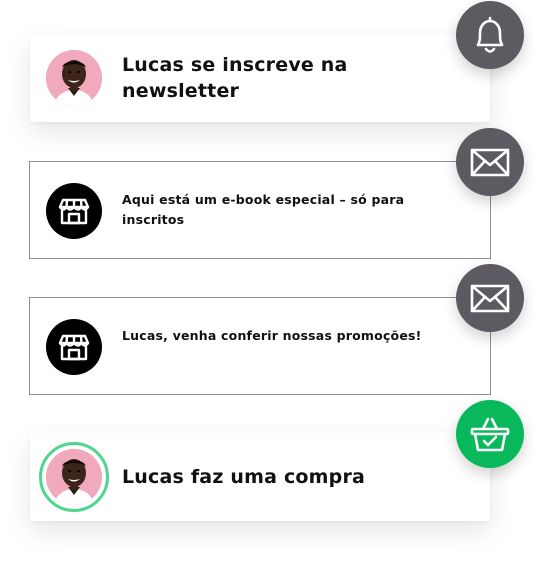 The height and width of the screenshot is (582, 544). What do you see at coordinates (490, 35) in the screenshot?
I see `bell-icon` at bounding box center [490, 35].